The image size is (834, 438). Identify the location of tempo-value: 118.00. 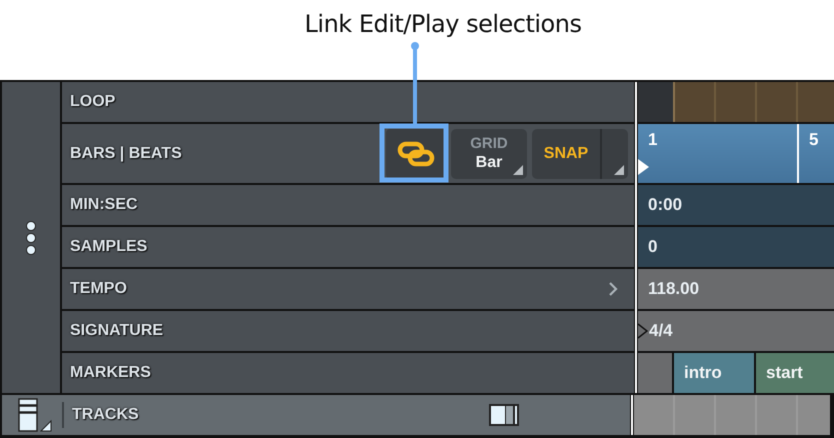
(673, 289).